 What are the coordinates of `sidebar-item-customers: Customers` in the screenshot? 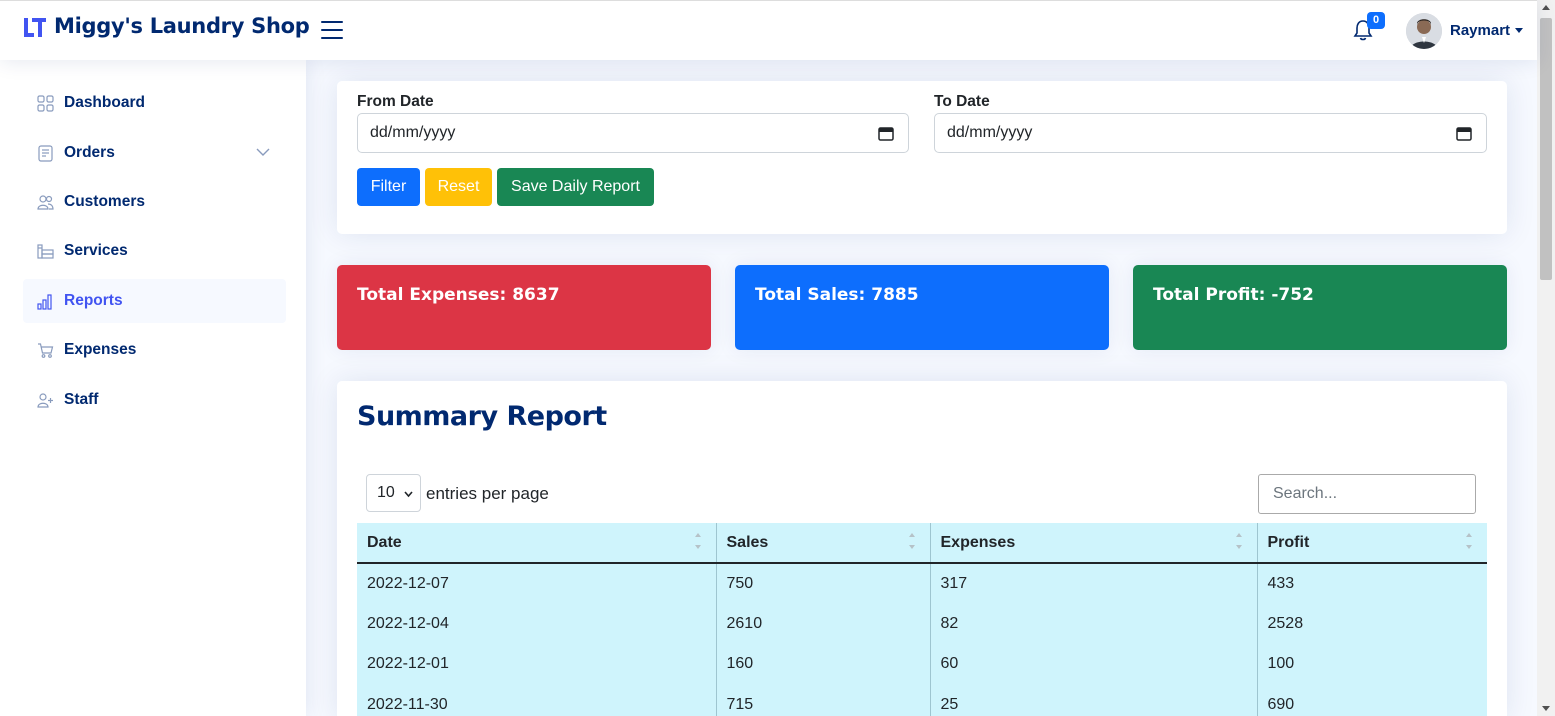 It's located at (154, 202).